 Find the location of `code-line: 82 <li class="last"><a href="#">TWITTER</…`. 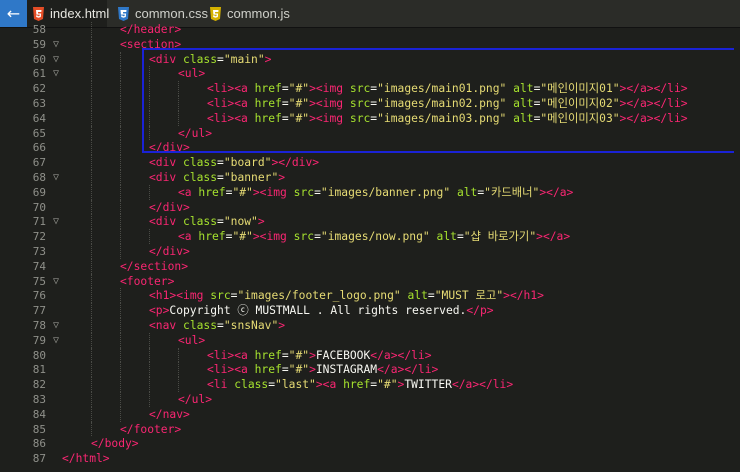

code-line: 82 <li class="last"><a href="#">TWITTER</… is located at coordinates (370, 384).